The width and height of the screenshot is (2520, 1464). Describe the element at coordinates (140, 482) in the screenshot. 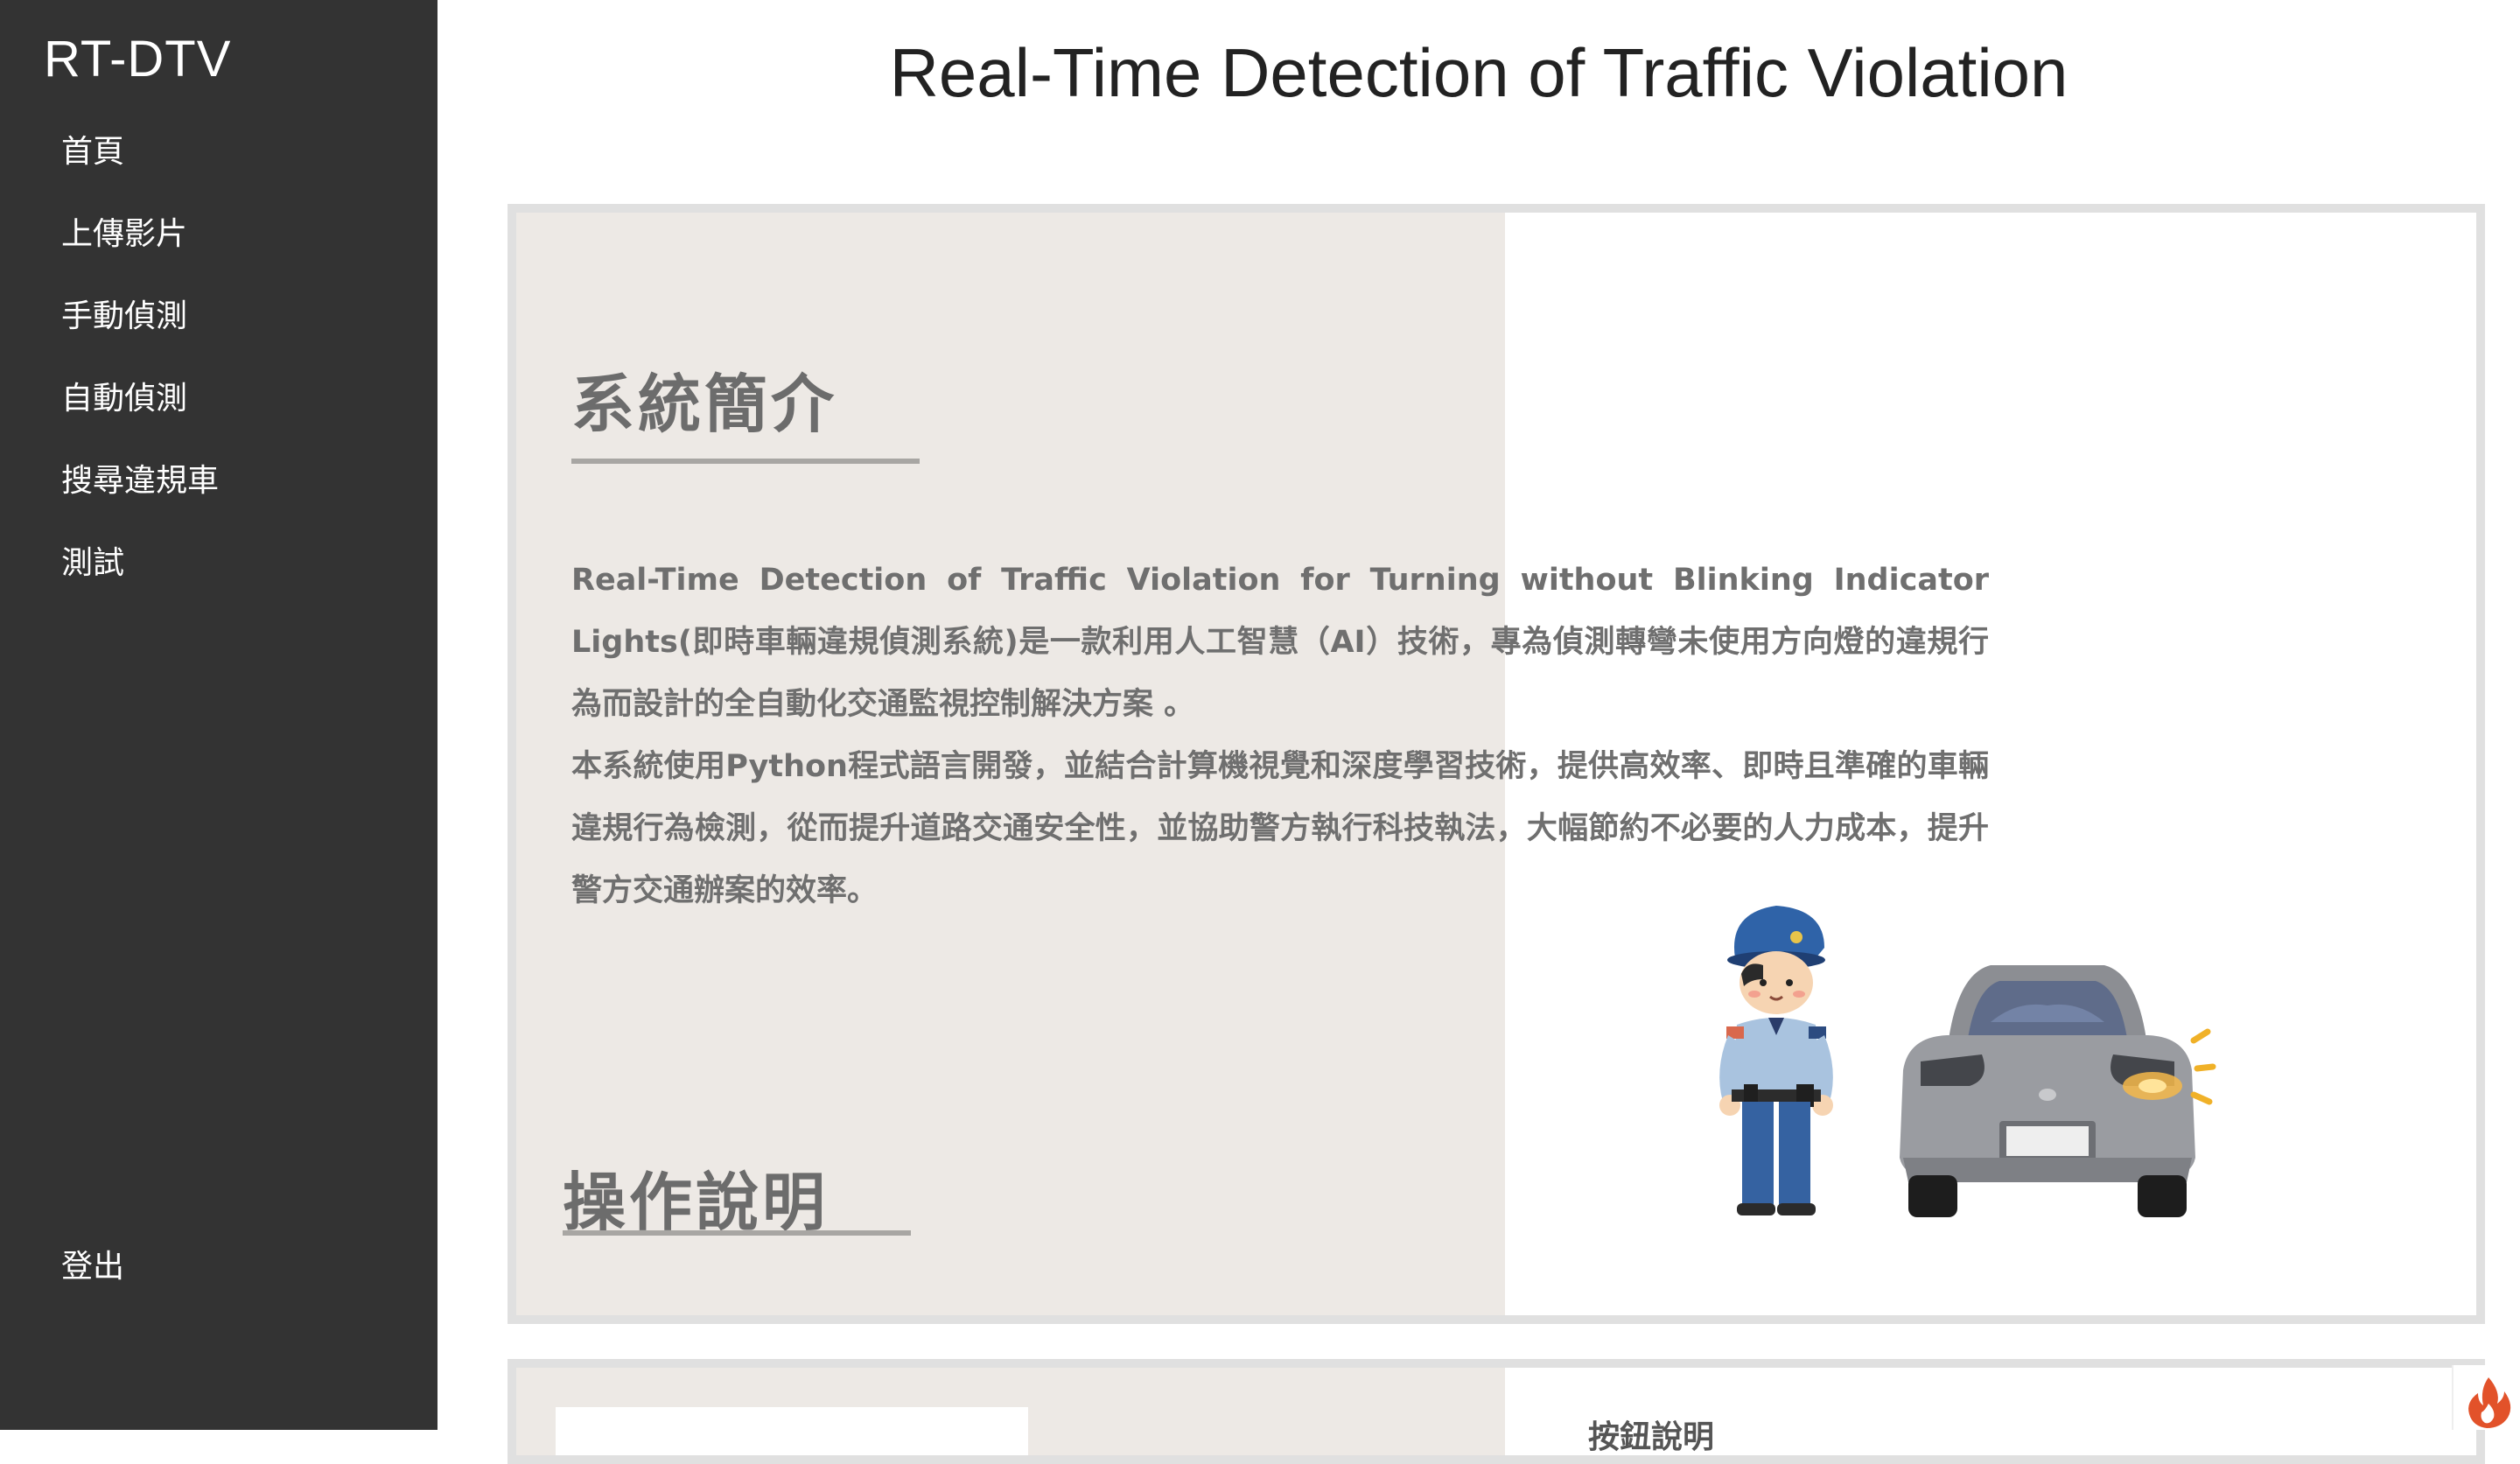

I see `nav-search-violation: 搜尋違規車` at that location.